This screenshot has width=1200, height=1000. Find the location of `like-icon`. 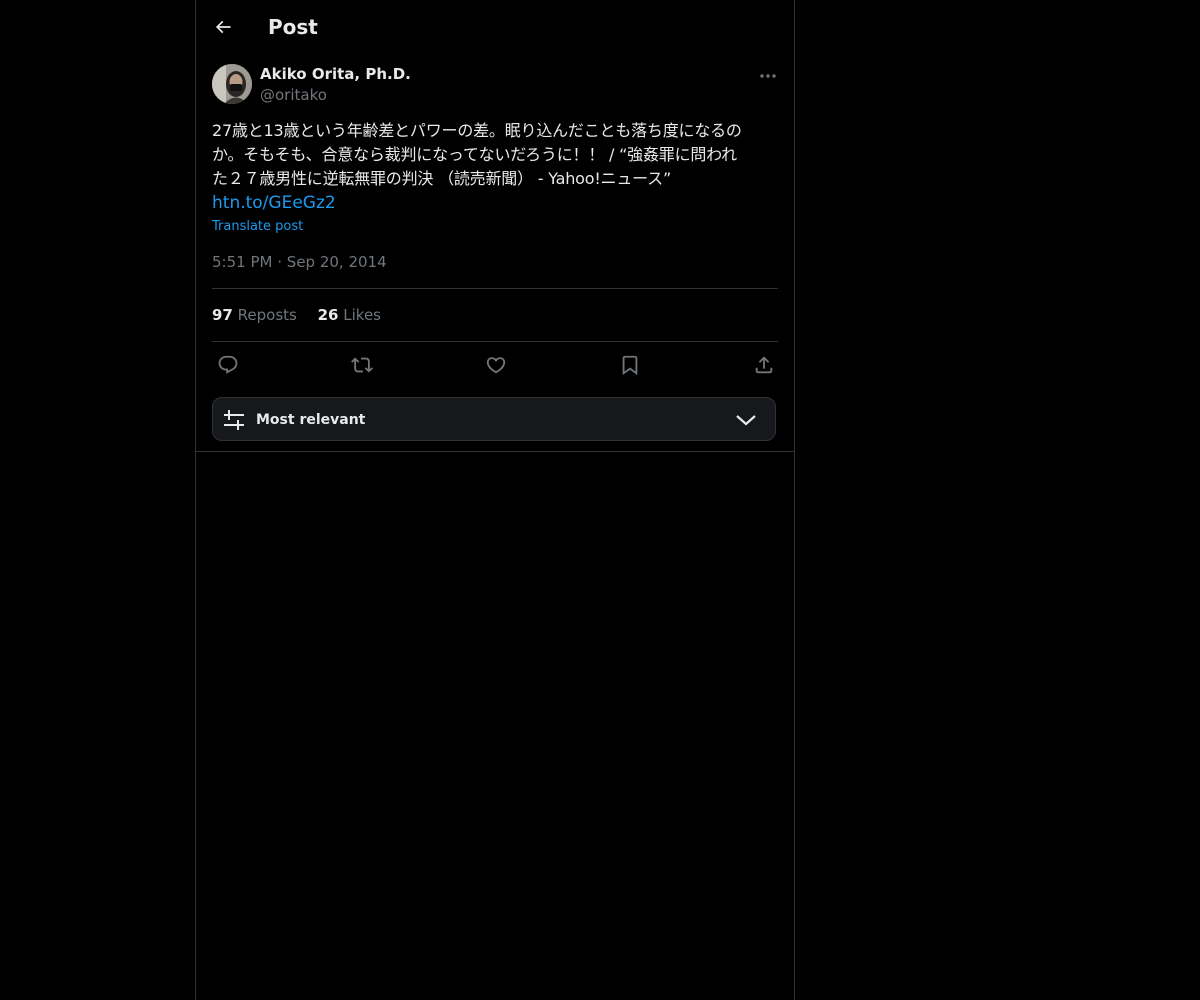

like-icon is located at coordinates (496, 365).